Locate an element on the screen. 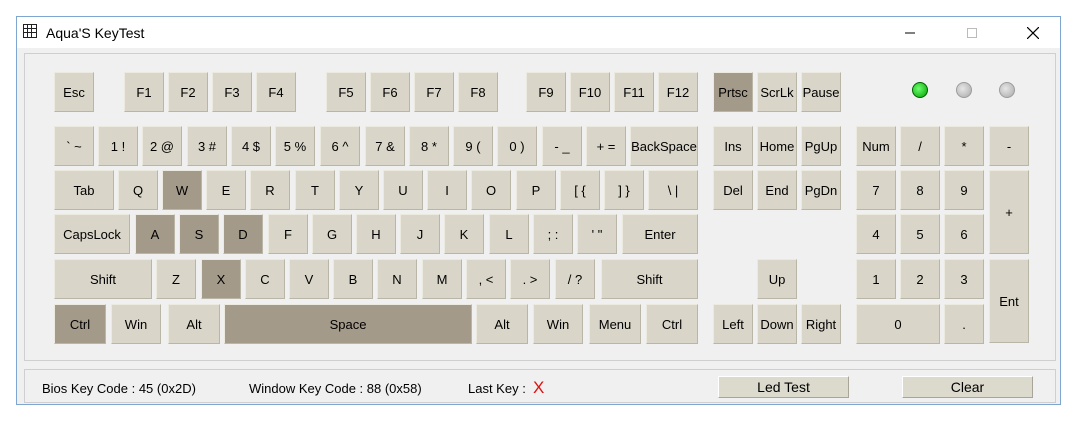 Image resolution: width=1082 pixels, height=423 pixels. maximize-button is located at coordinates (971, 32).